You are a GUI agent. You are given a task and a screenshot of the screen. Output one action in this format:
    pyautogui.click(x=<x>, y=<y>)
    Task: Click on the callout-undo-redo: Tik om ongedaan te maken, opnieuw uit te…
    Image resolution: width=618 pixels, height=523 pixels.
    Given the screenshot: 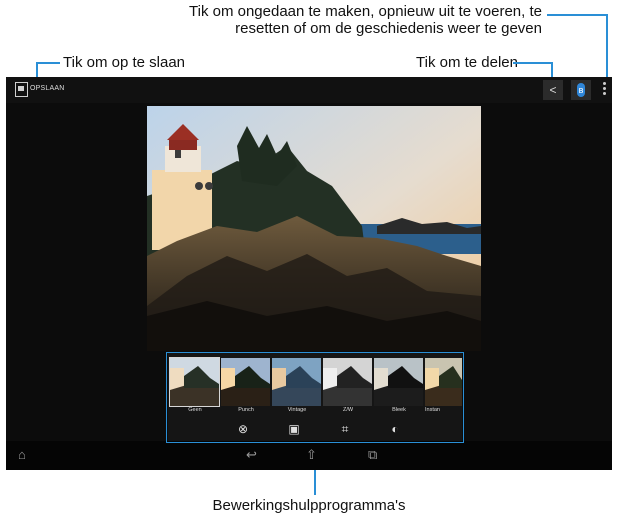 What is the action you would take?
    pyautogui.click(x=365, y=20)
    